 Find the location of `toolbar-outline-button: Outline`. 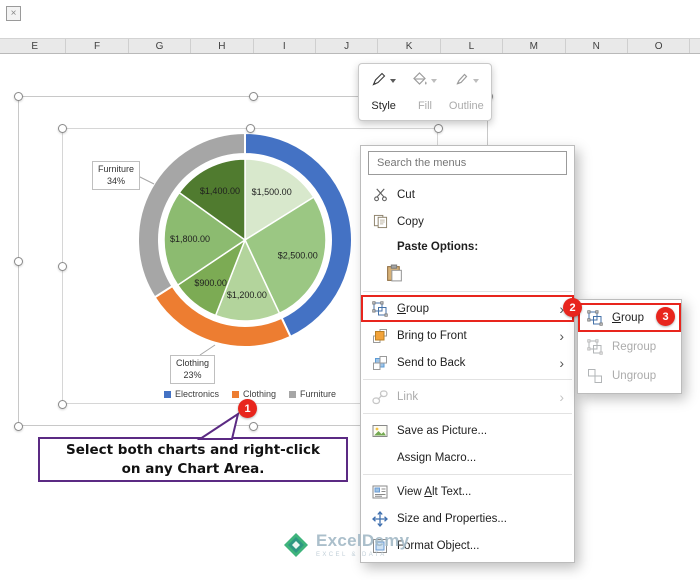

toolbar-outline-button: Outline is located at coordinates (466, 92).